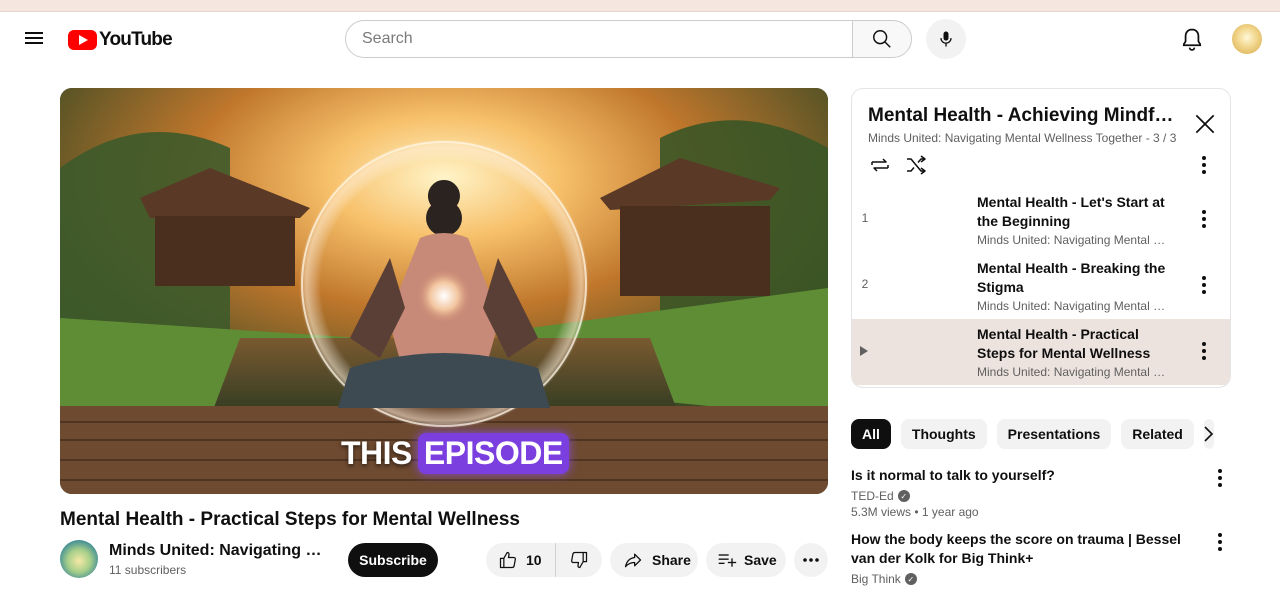 The image size is (1280, 590). What do you see at coordinates (871, 434) in the screenshot?
I see `chip-all: All` at bounding box center [871, 434].